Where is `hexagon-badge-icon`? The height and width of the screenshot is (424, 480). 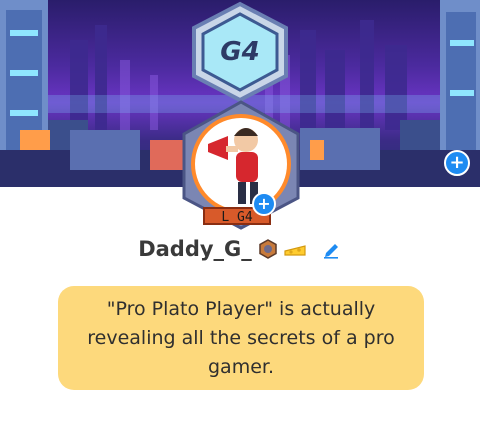
hexagon-badge-icon is located at coordinates (268, 249).